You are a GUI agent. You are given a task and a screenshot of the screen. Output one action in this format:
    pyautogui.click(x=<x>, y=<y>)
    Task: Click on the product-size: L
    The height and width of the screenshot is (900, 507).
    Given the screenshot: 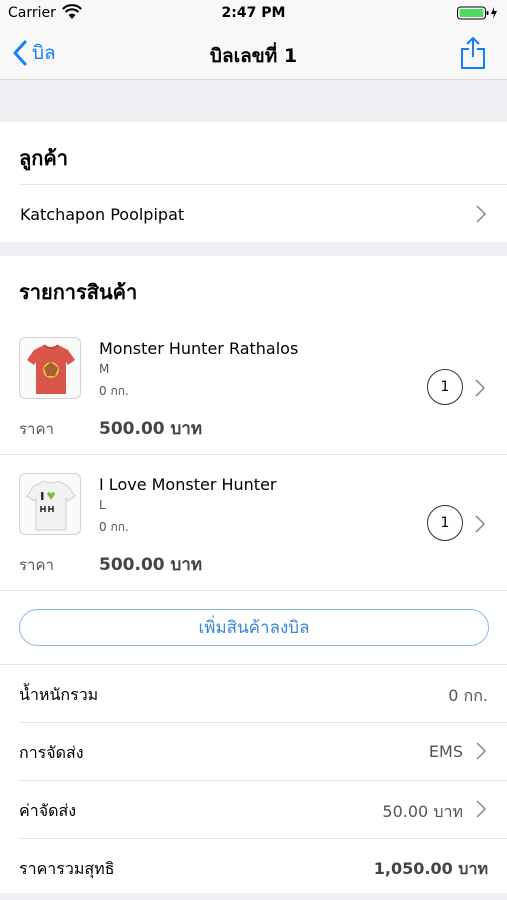 What is the action you would take?
    pyautogui.click(x=102, y=505)
    